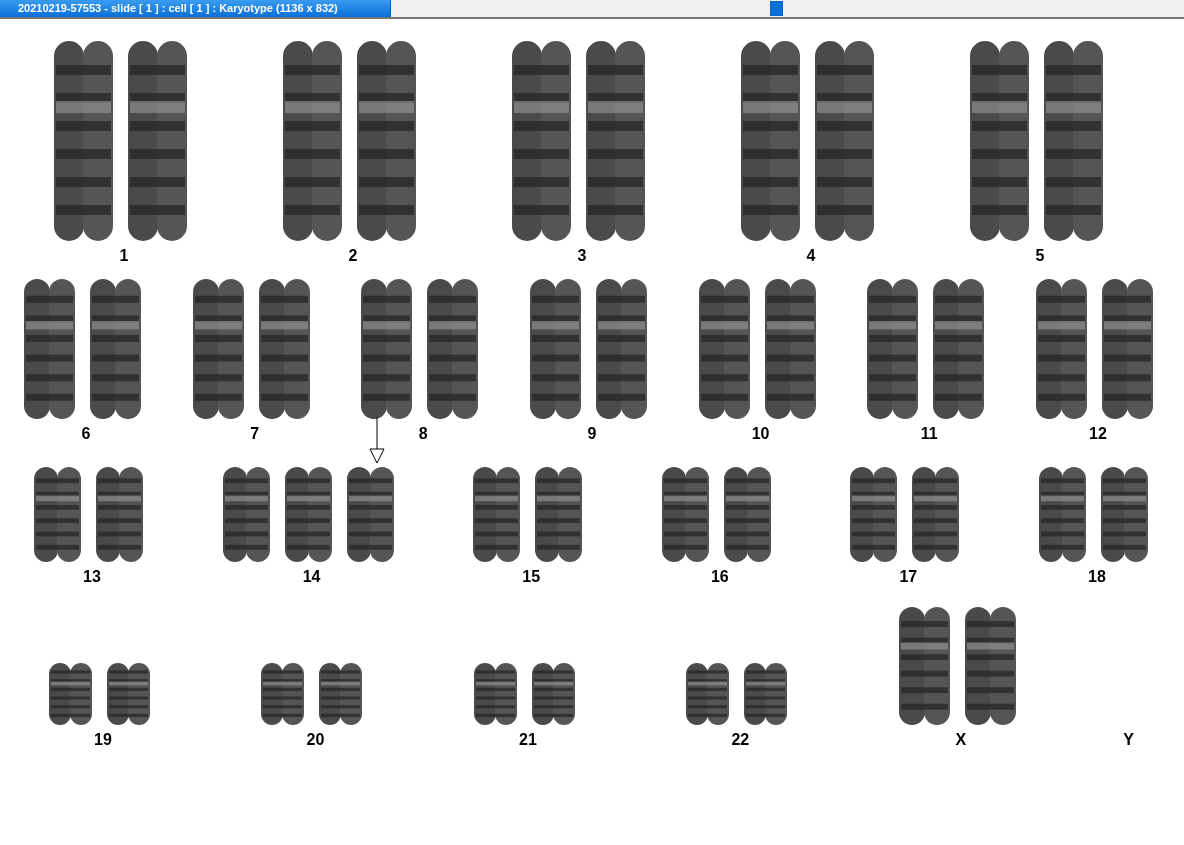 This screenshot has height=845, width=1184. I want to click on chromosome-number: X, so click(961, 740).